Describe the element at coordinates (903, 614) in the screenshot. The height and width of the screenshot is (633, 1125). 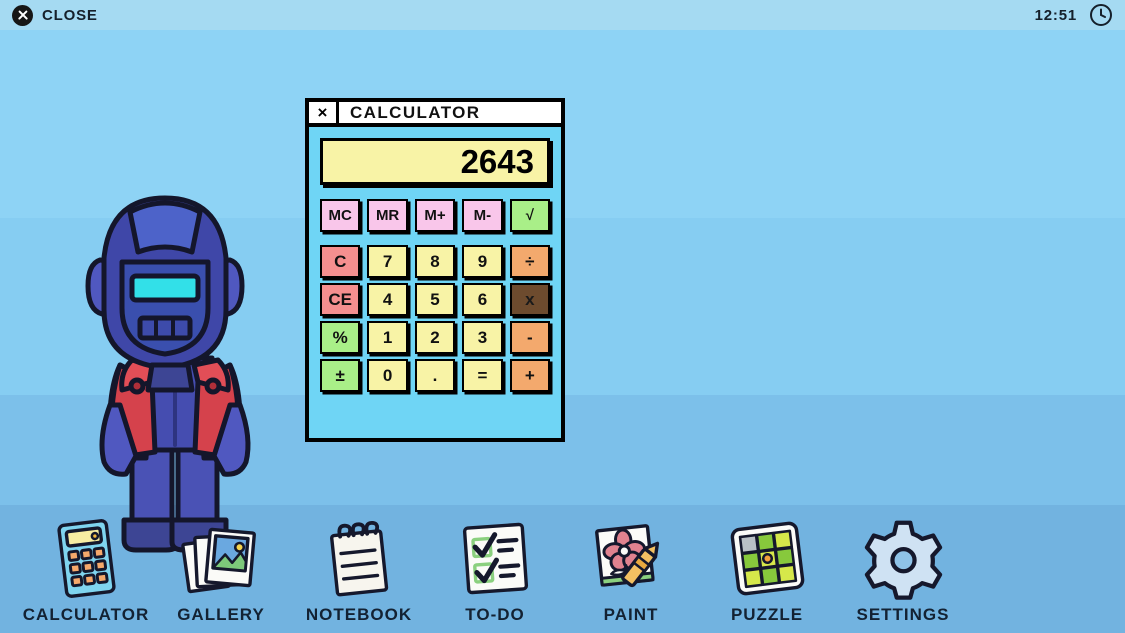
I see `dock-item-label: SETTINGS` at that location.